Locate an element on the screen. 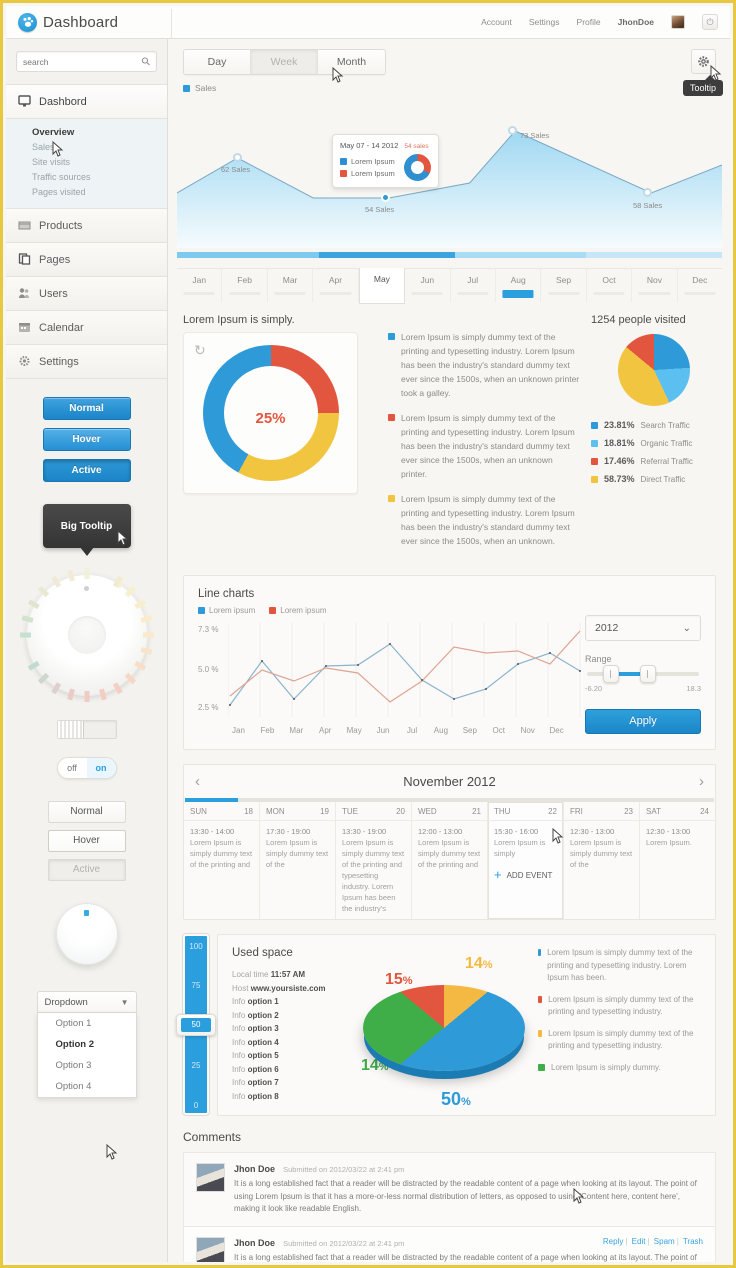  calendar-day-sat: SAT 24 12:30 - 13:00 Lorem Ipsum. is located at coordinates (677, 860).